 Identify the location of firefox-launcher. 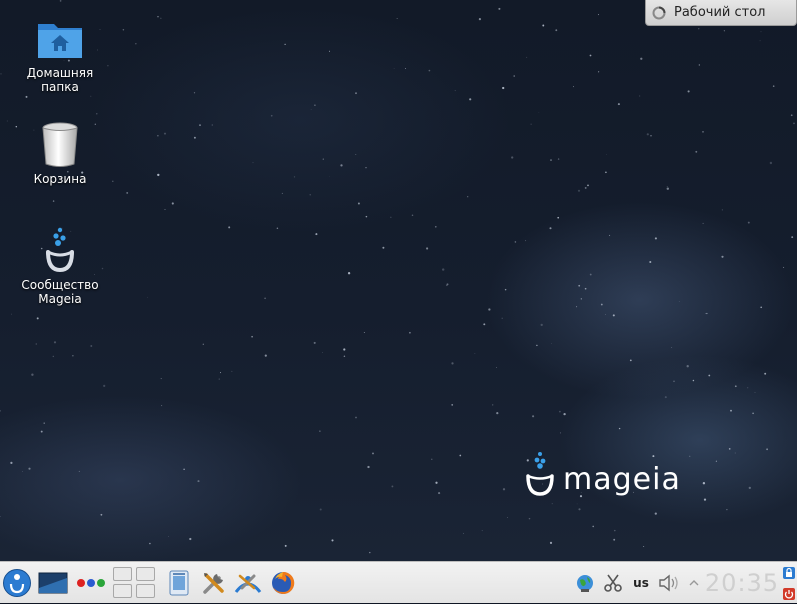
(283, 583).